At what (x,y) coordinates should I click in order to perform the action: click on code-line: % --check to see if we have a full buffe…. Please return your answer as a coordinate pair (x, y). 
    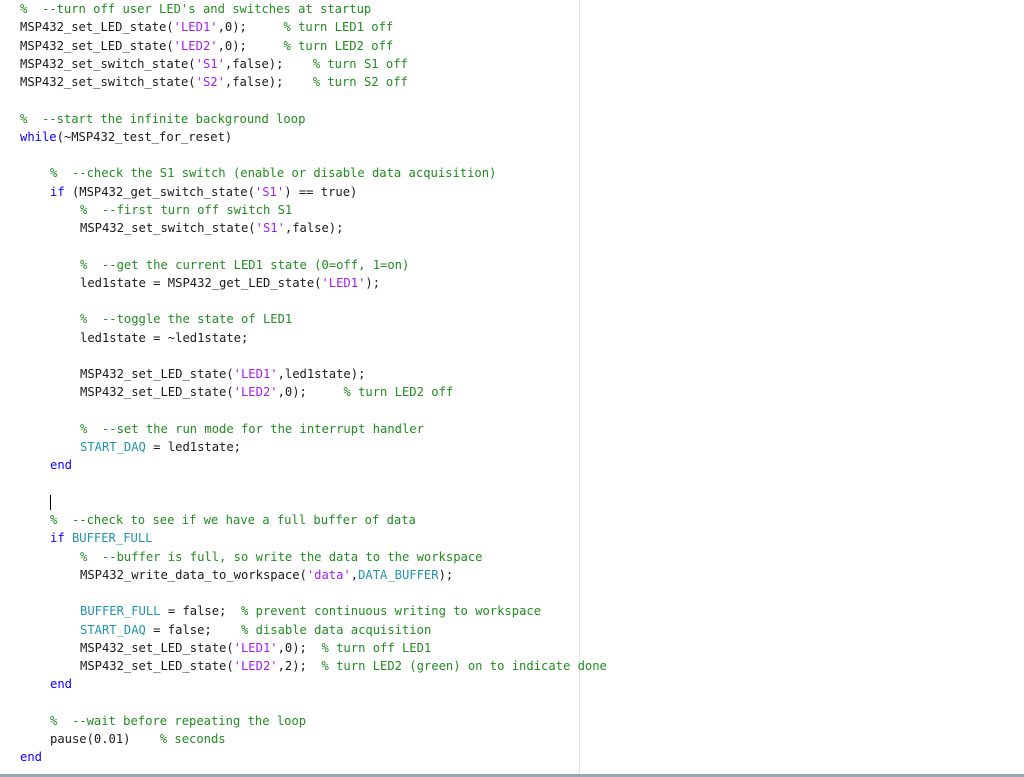
    Looking at the image, I should click on (233, 520).